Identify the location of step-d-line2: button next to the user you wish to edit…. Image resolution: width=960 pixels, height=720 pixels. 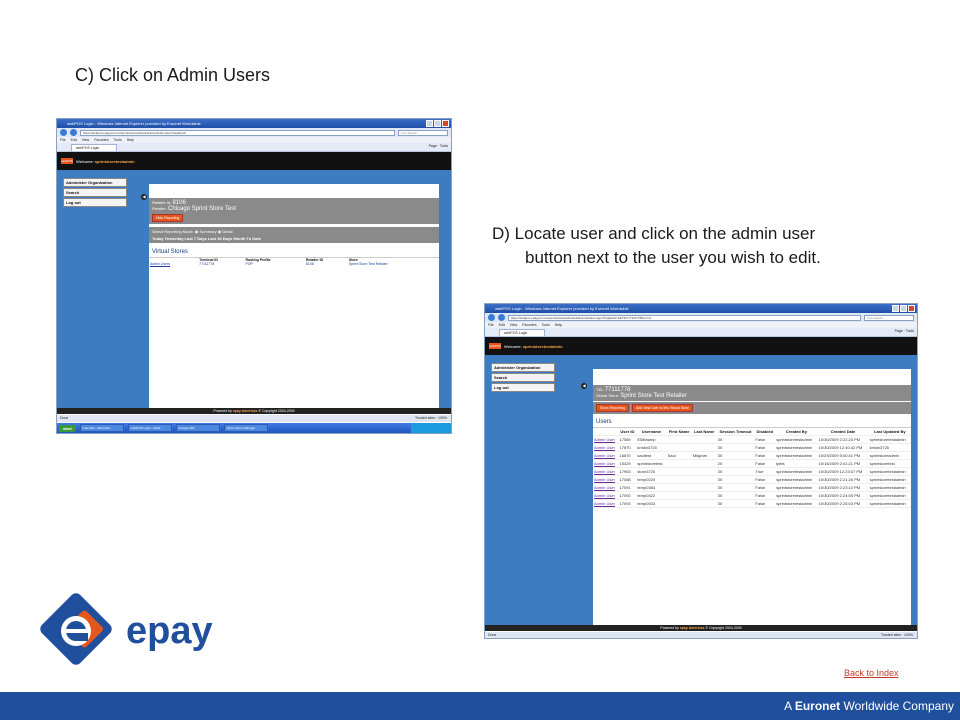
(673, 257).